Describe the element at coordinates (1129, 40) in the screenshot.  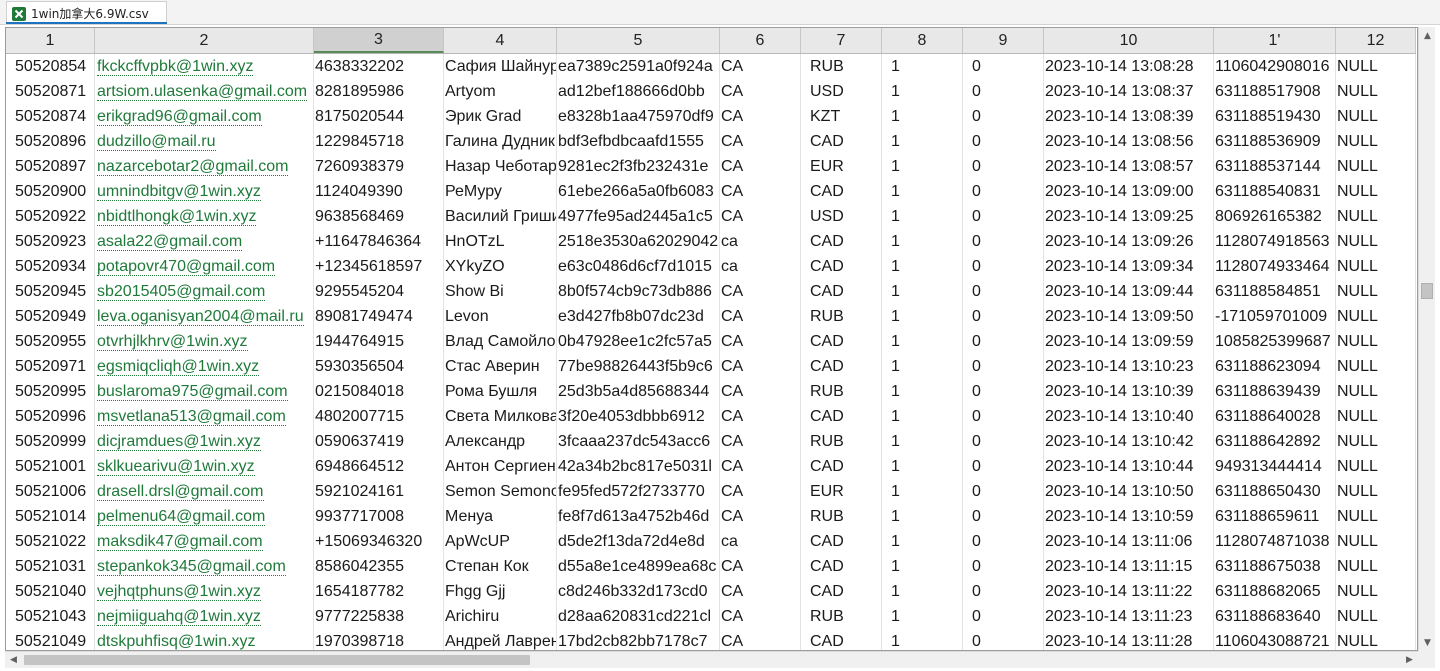
I see `column-header: 10` at that location.